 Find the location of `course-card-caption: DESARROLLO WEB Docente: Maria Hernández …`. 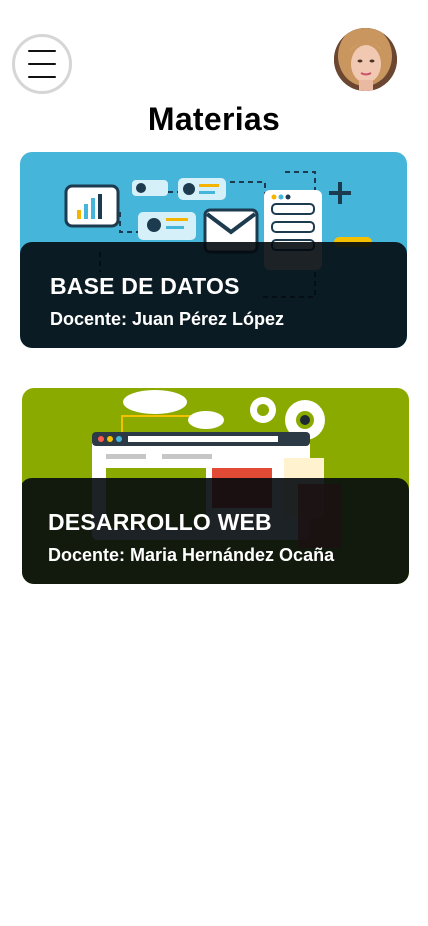

course-card-caption: DESARROLLO WEB Docente: Maria Hernández … is located at coordinates (215, 531).